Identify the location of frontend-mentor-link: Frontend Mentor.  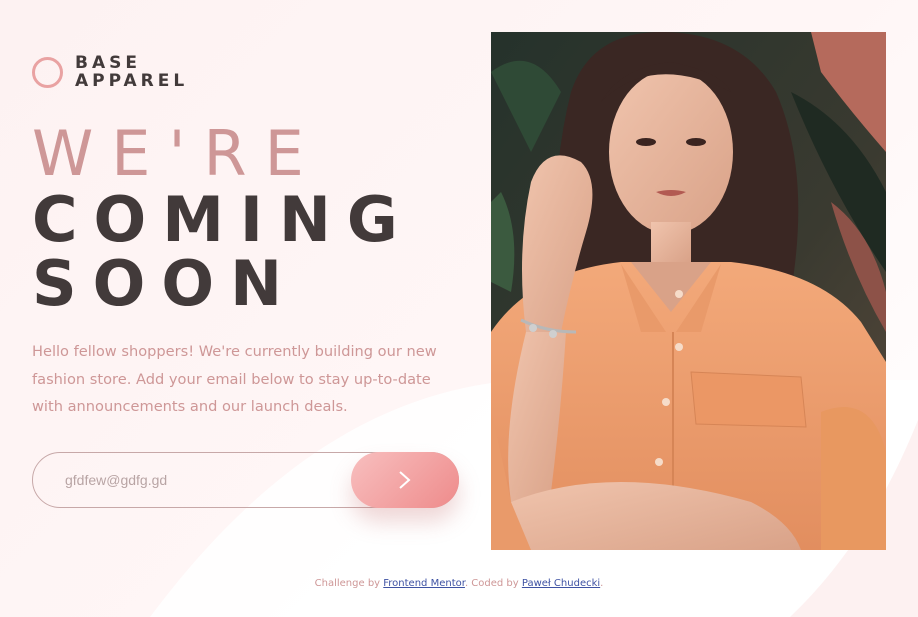
(424, 583).